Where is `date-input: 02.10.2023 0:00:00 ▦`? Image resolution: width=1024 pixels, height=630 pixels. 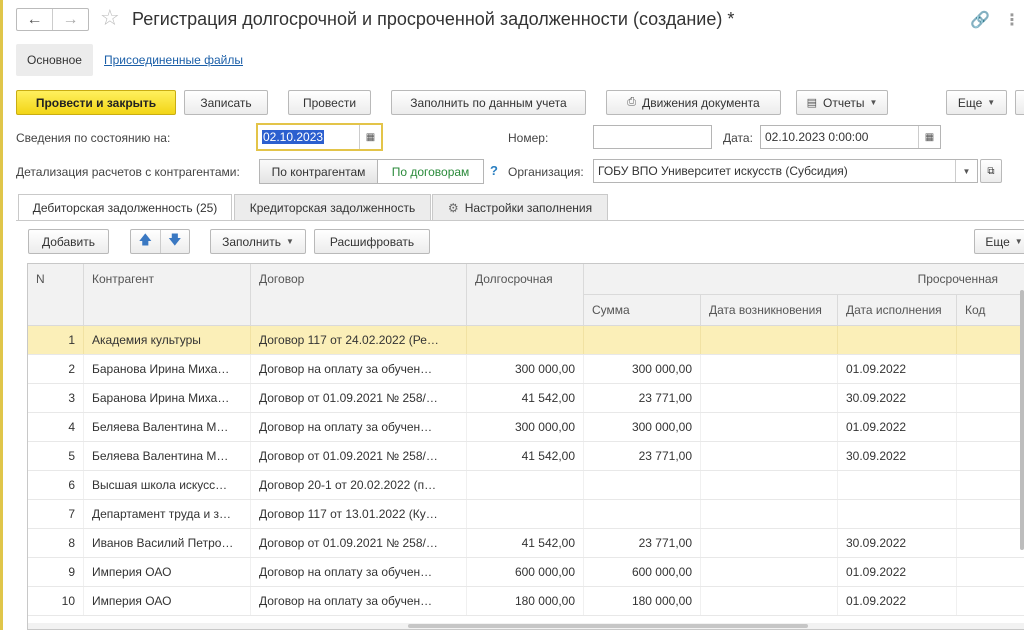 date-input: 02.10.2023 0:00:00 ▦ is located at coordinates (850, 137).